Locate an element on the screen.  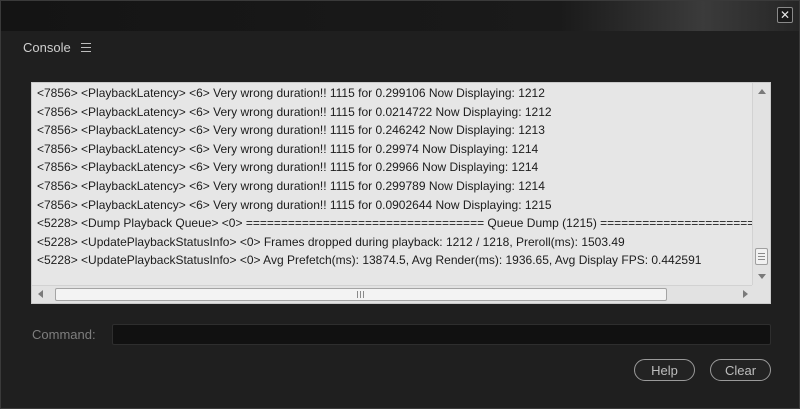
scrollbar-corner is located at coordinates (761, 294).